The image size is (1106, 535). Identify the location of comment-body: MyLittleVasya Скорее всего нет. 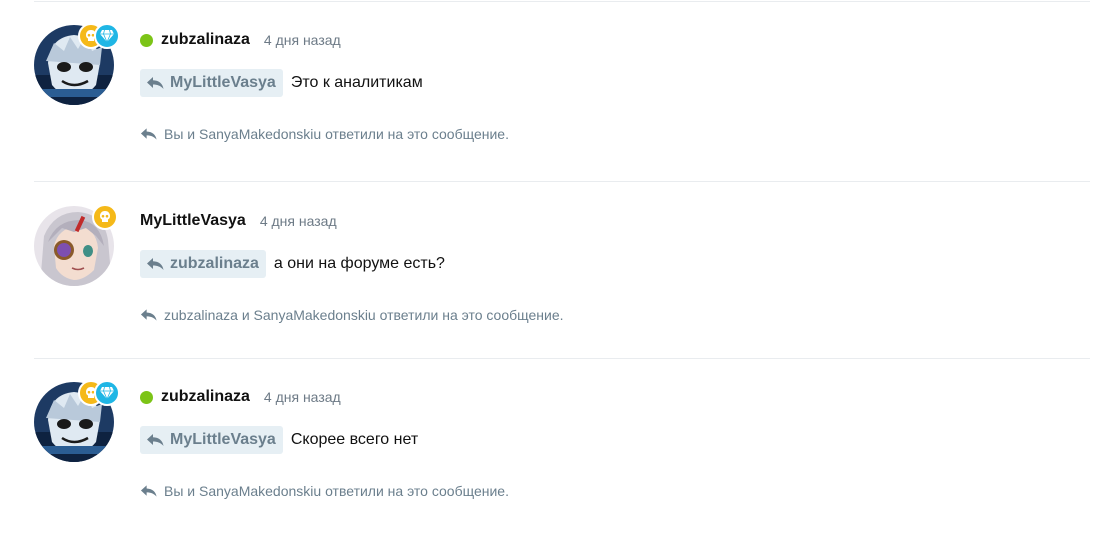
(279, 440).